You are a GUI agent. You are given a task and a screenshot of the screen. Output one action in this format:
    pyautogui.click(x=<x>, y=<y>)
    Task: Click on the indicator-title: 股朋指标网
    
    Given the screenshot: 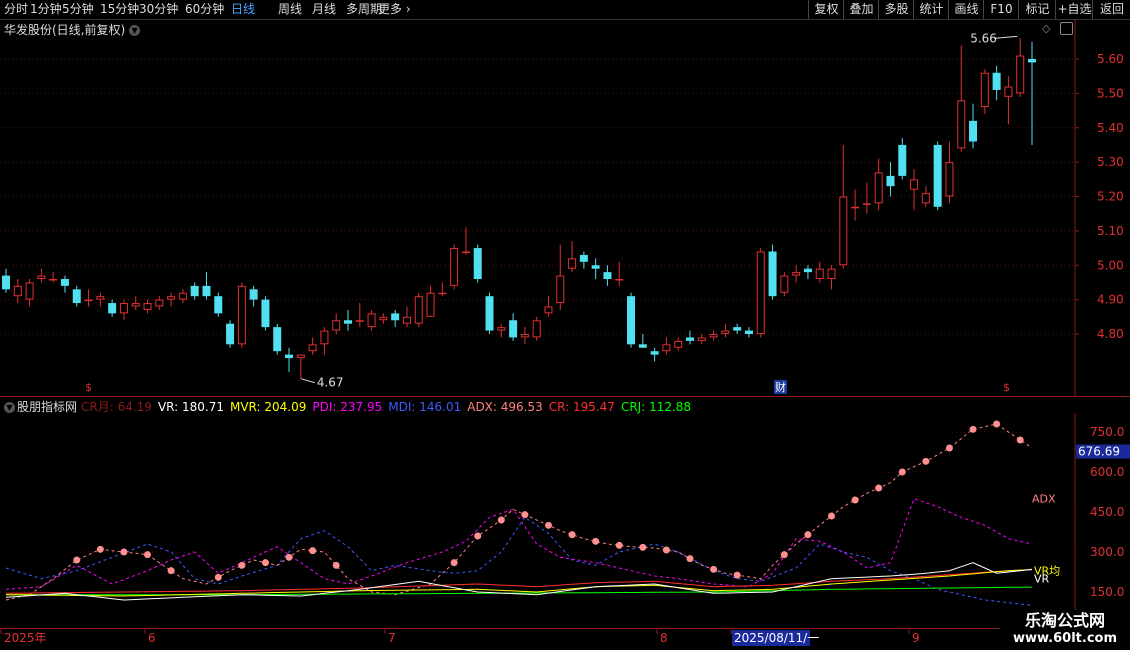 What is the action you would take?
    pyautogui.click(x=47, y=407)
    